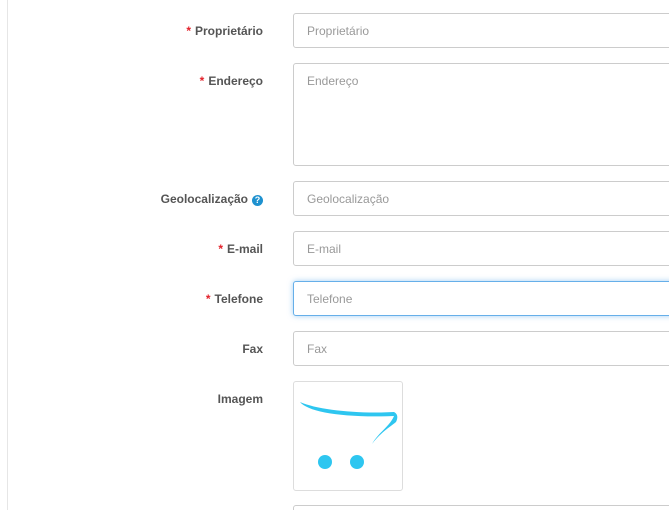  I want to click on owner-label: * Proprietário, so click(224, 31).